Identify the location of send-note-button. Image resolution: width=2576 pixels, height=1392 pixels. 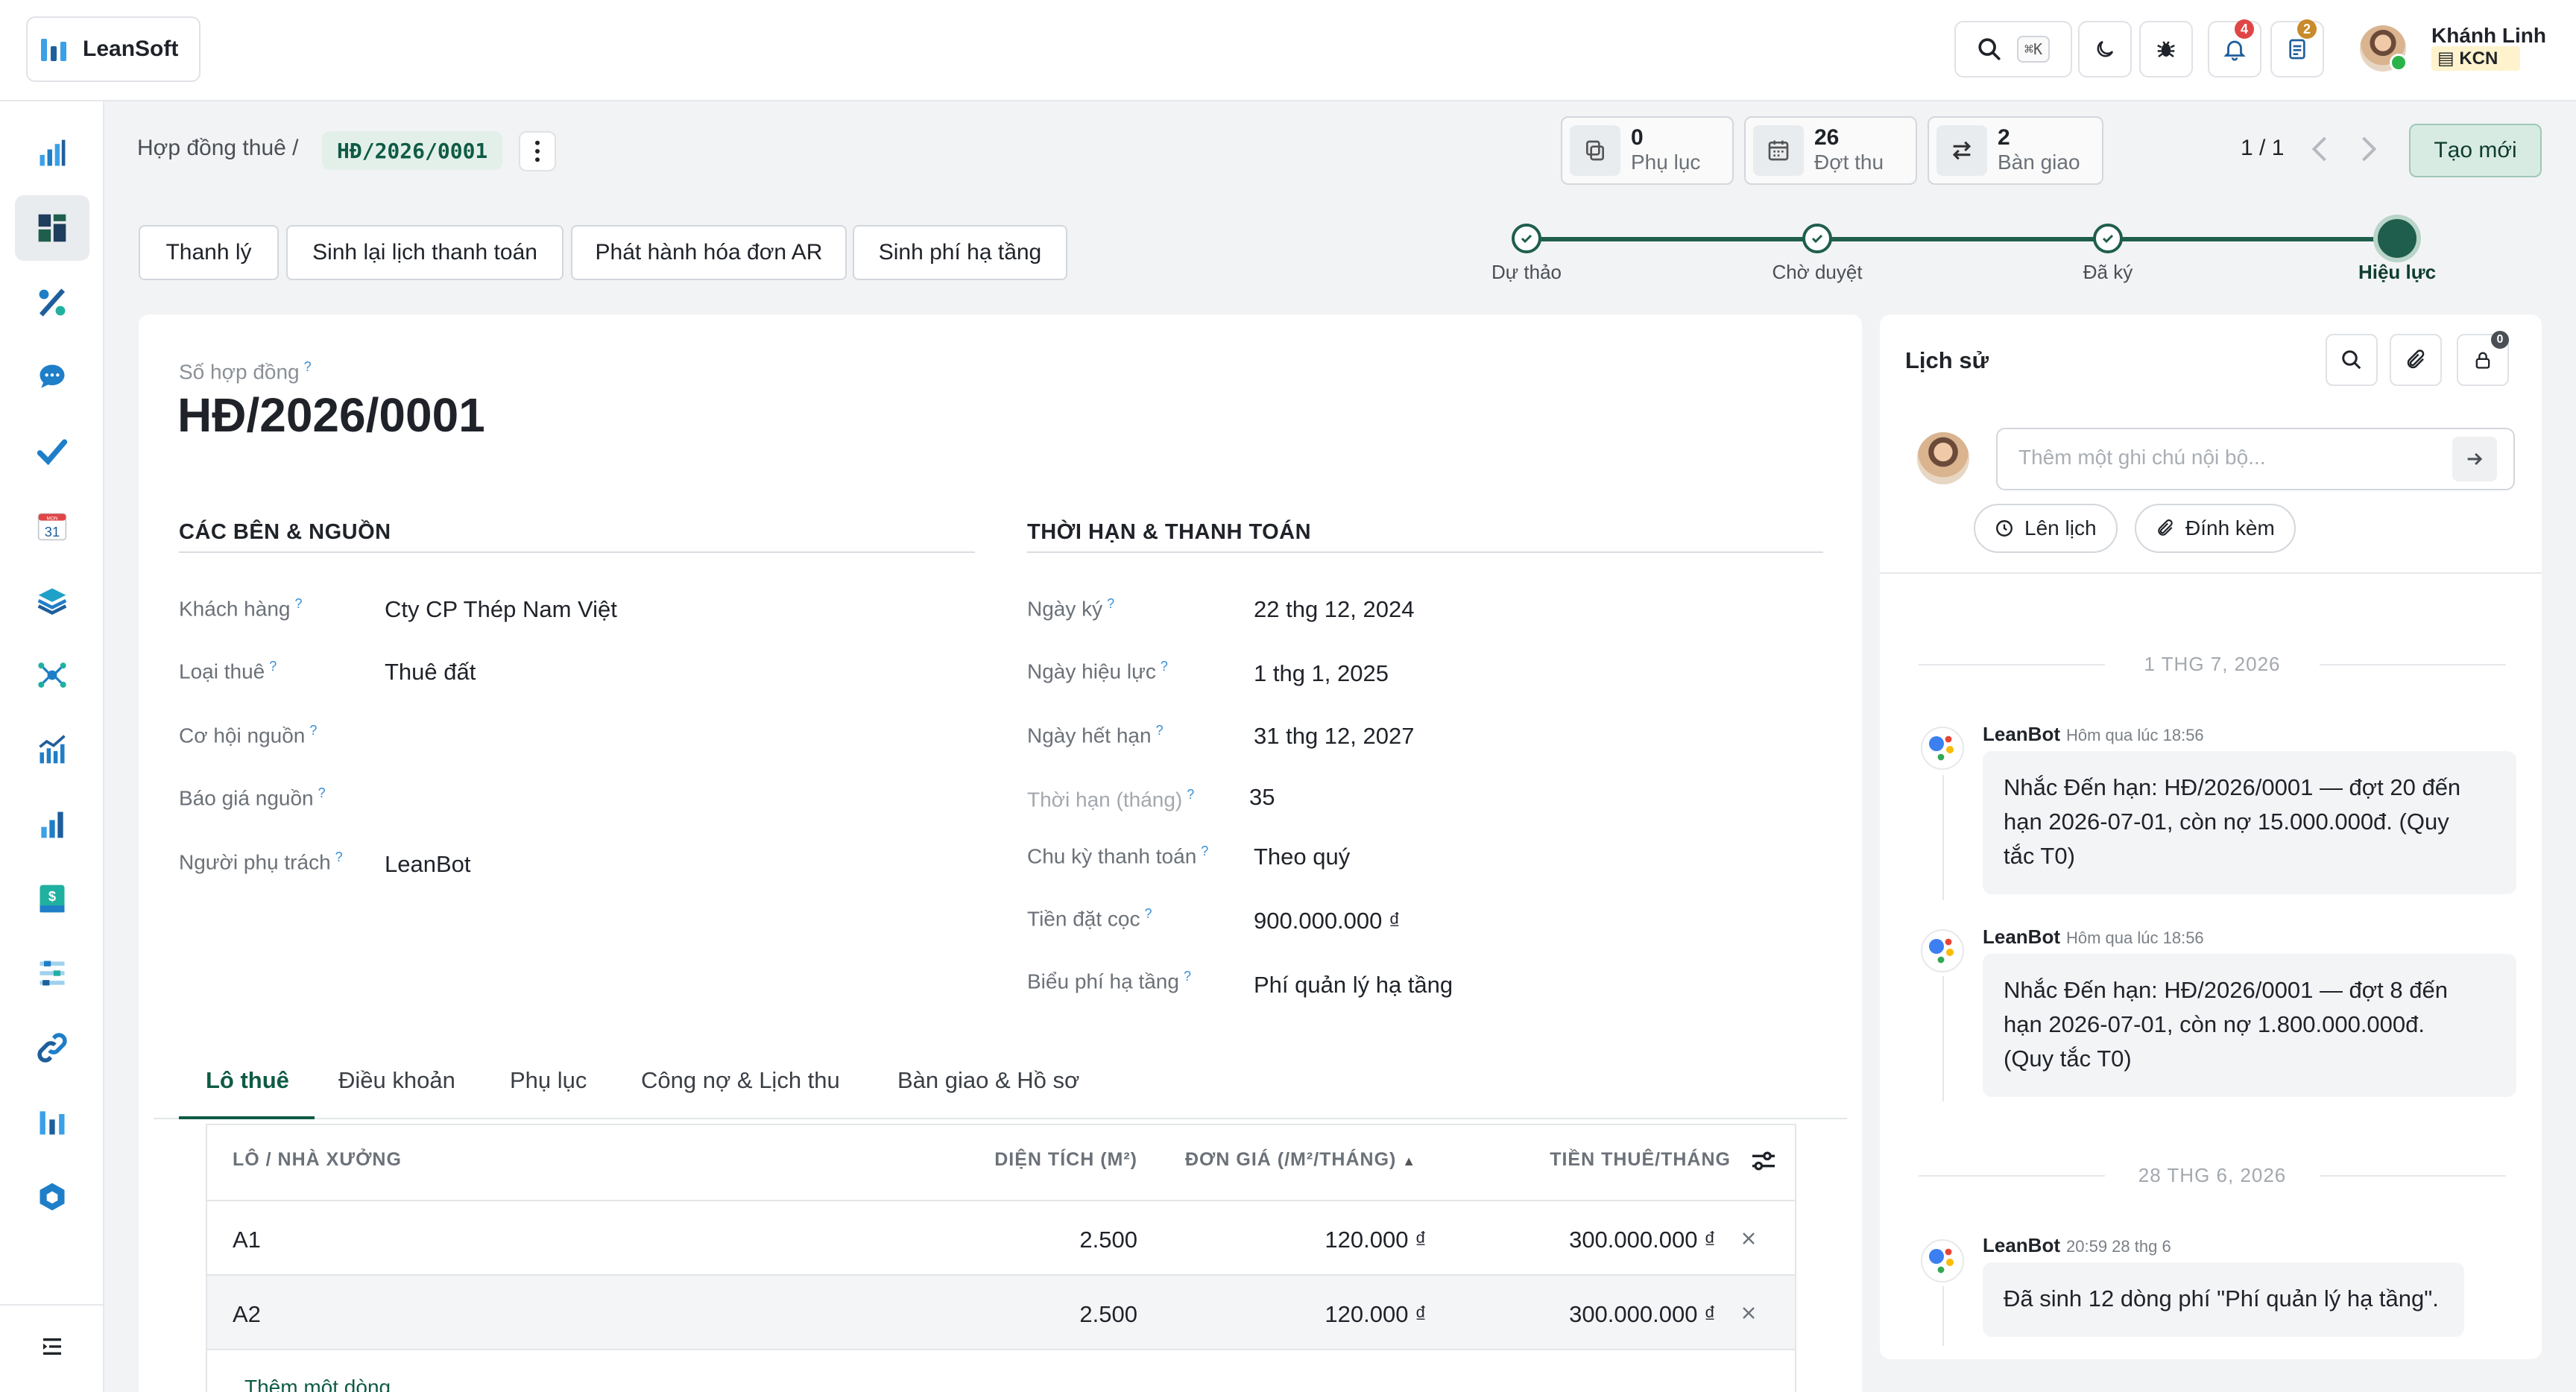
(2474, 459).